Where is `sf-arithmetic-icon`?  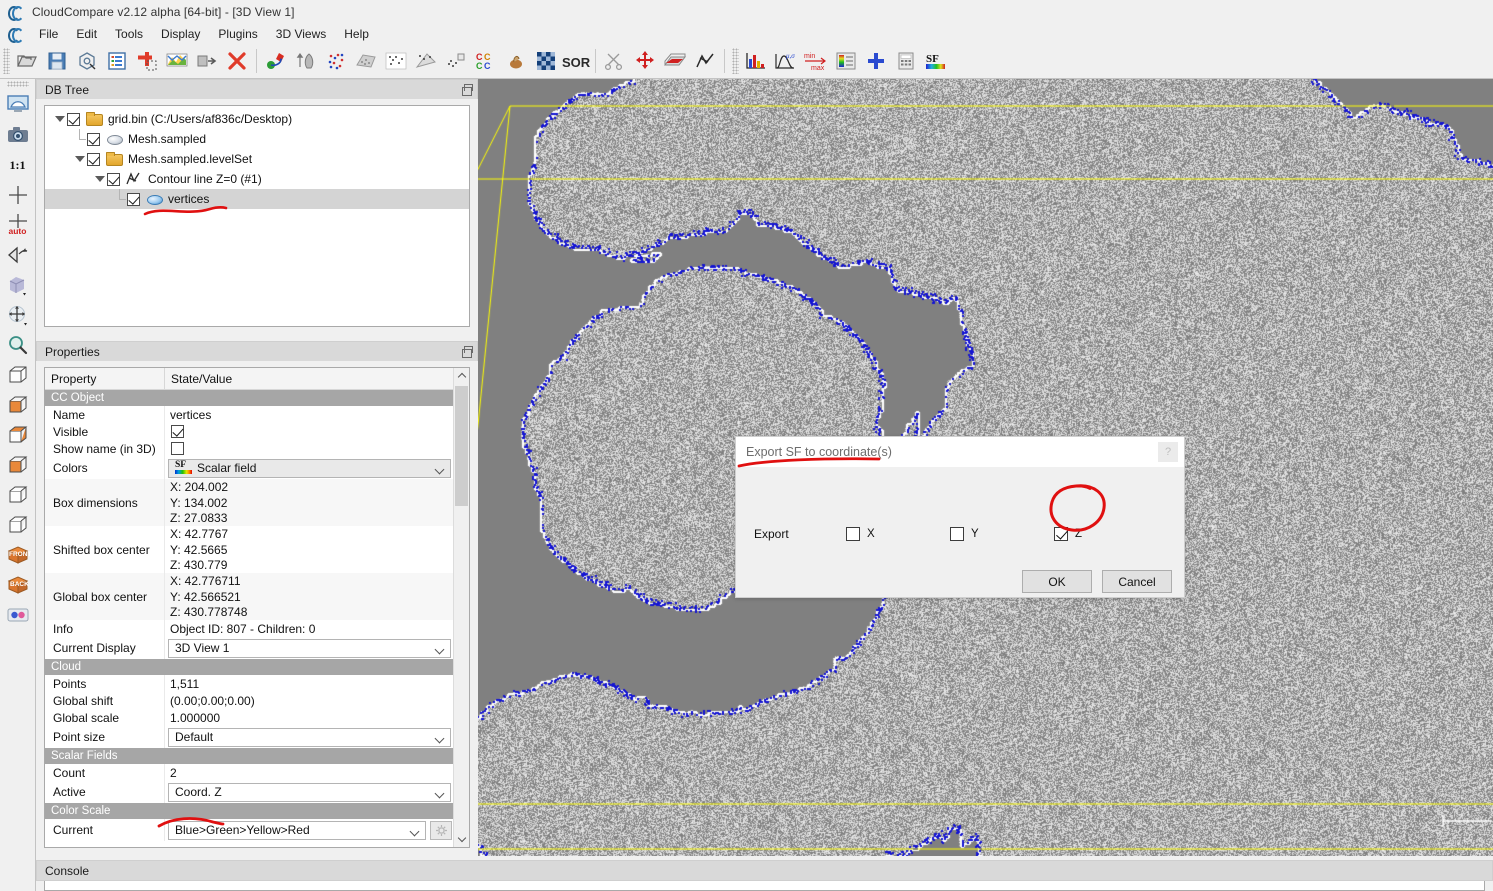 sf-arithmetic-icon is located at coordinates (906, 61).